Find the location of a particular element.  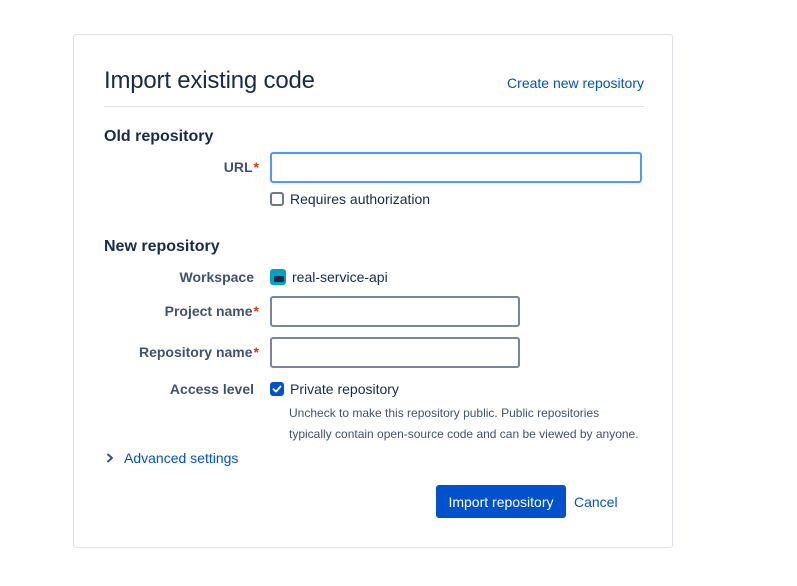

private-repository-row: Private repository is located at coordinates (334, 389).